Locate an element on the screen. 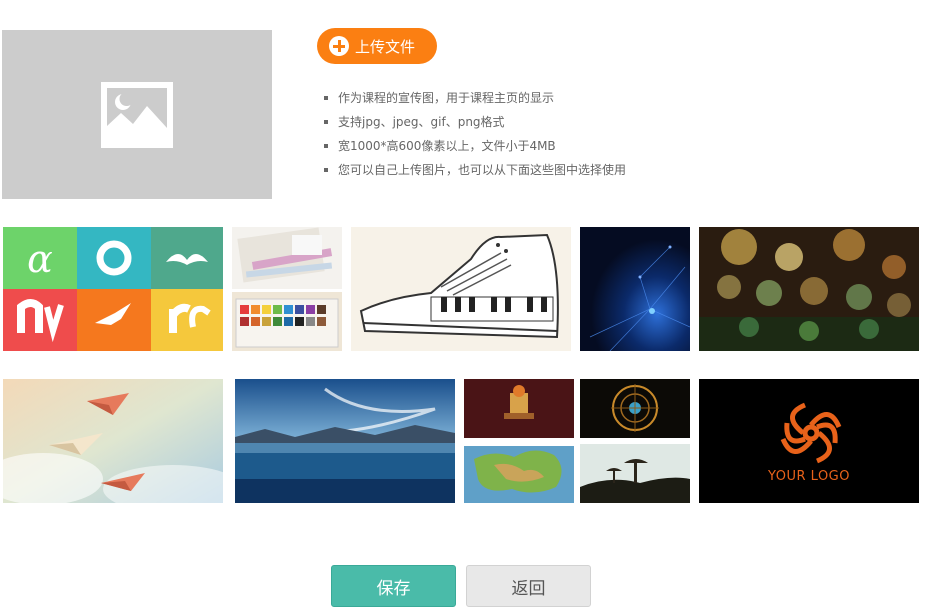 Image resolution: width=929 pixels, height=610 pixels. gallery-thumb-network is located at coordinates (635, 289).